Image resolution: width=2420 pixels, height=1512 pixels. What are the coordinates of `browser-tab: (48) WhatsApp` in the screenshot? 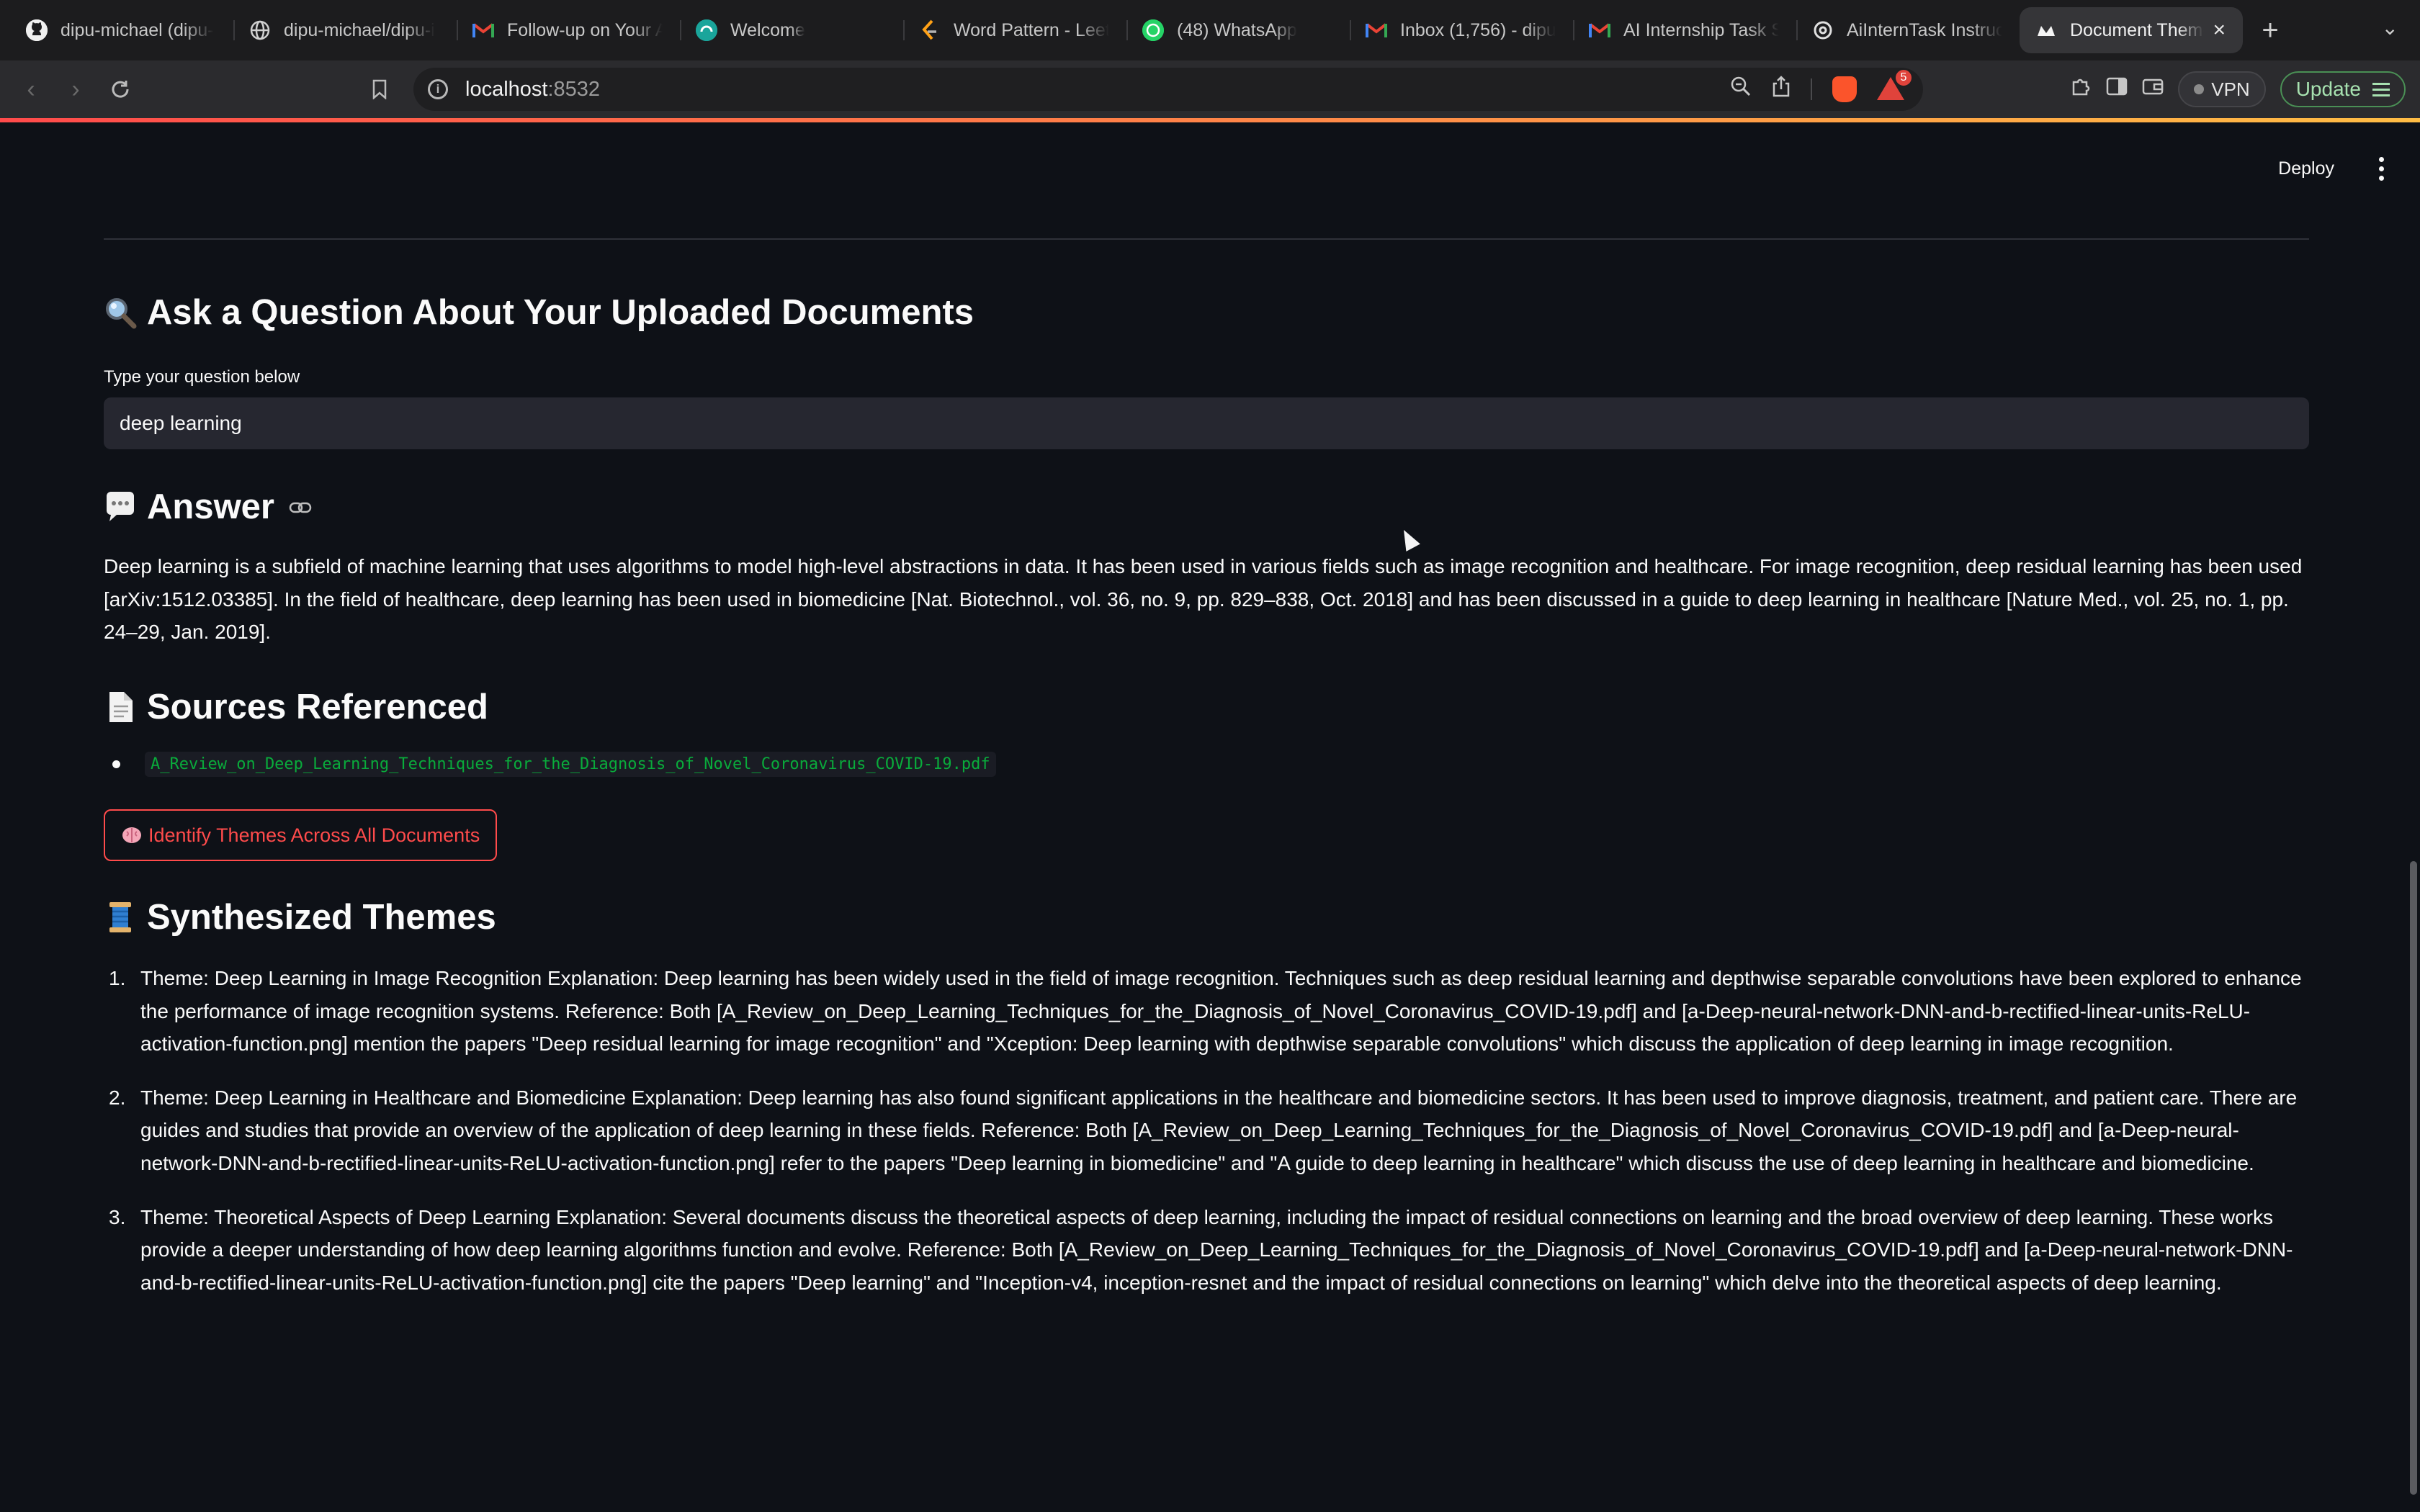 It's located at (1238, 30).